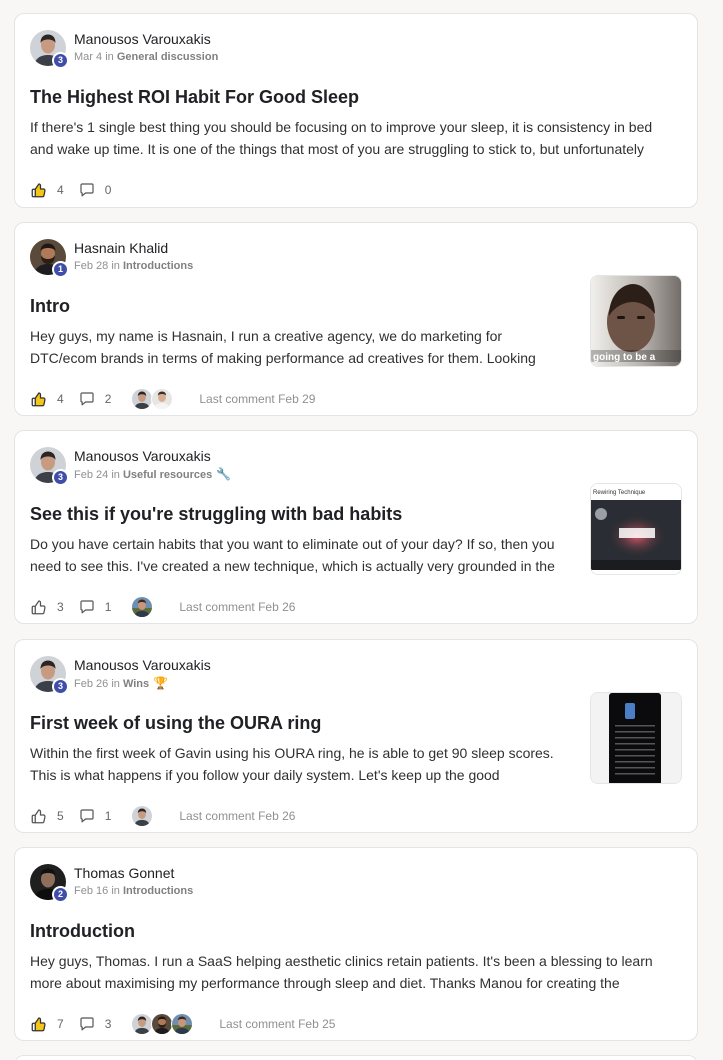  Describe the element at coordinates (356, 259) in the screenshot. I see `post-header: 1 Hasnain Khalid Feb 28 in Introductions` at that location.